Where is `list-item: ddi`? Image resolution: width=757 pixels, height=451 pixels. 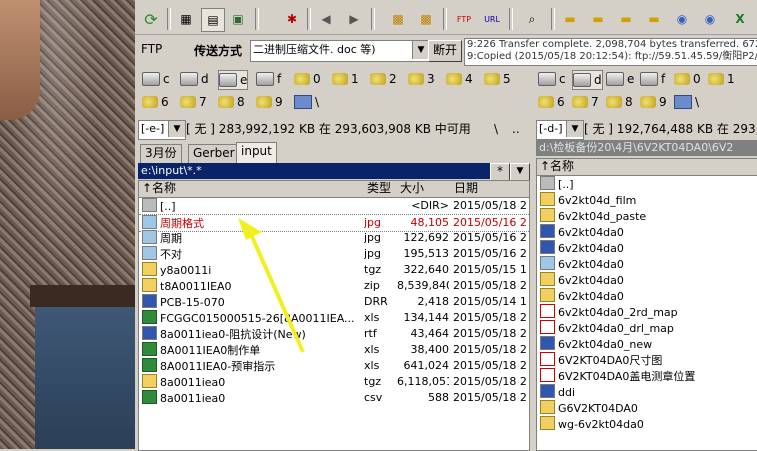
list-item: ddi is located at coordinates (647, 392).